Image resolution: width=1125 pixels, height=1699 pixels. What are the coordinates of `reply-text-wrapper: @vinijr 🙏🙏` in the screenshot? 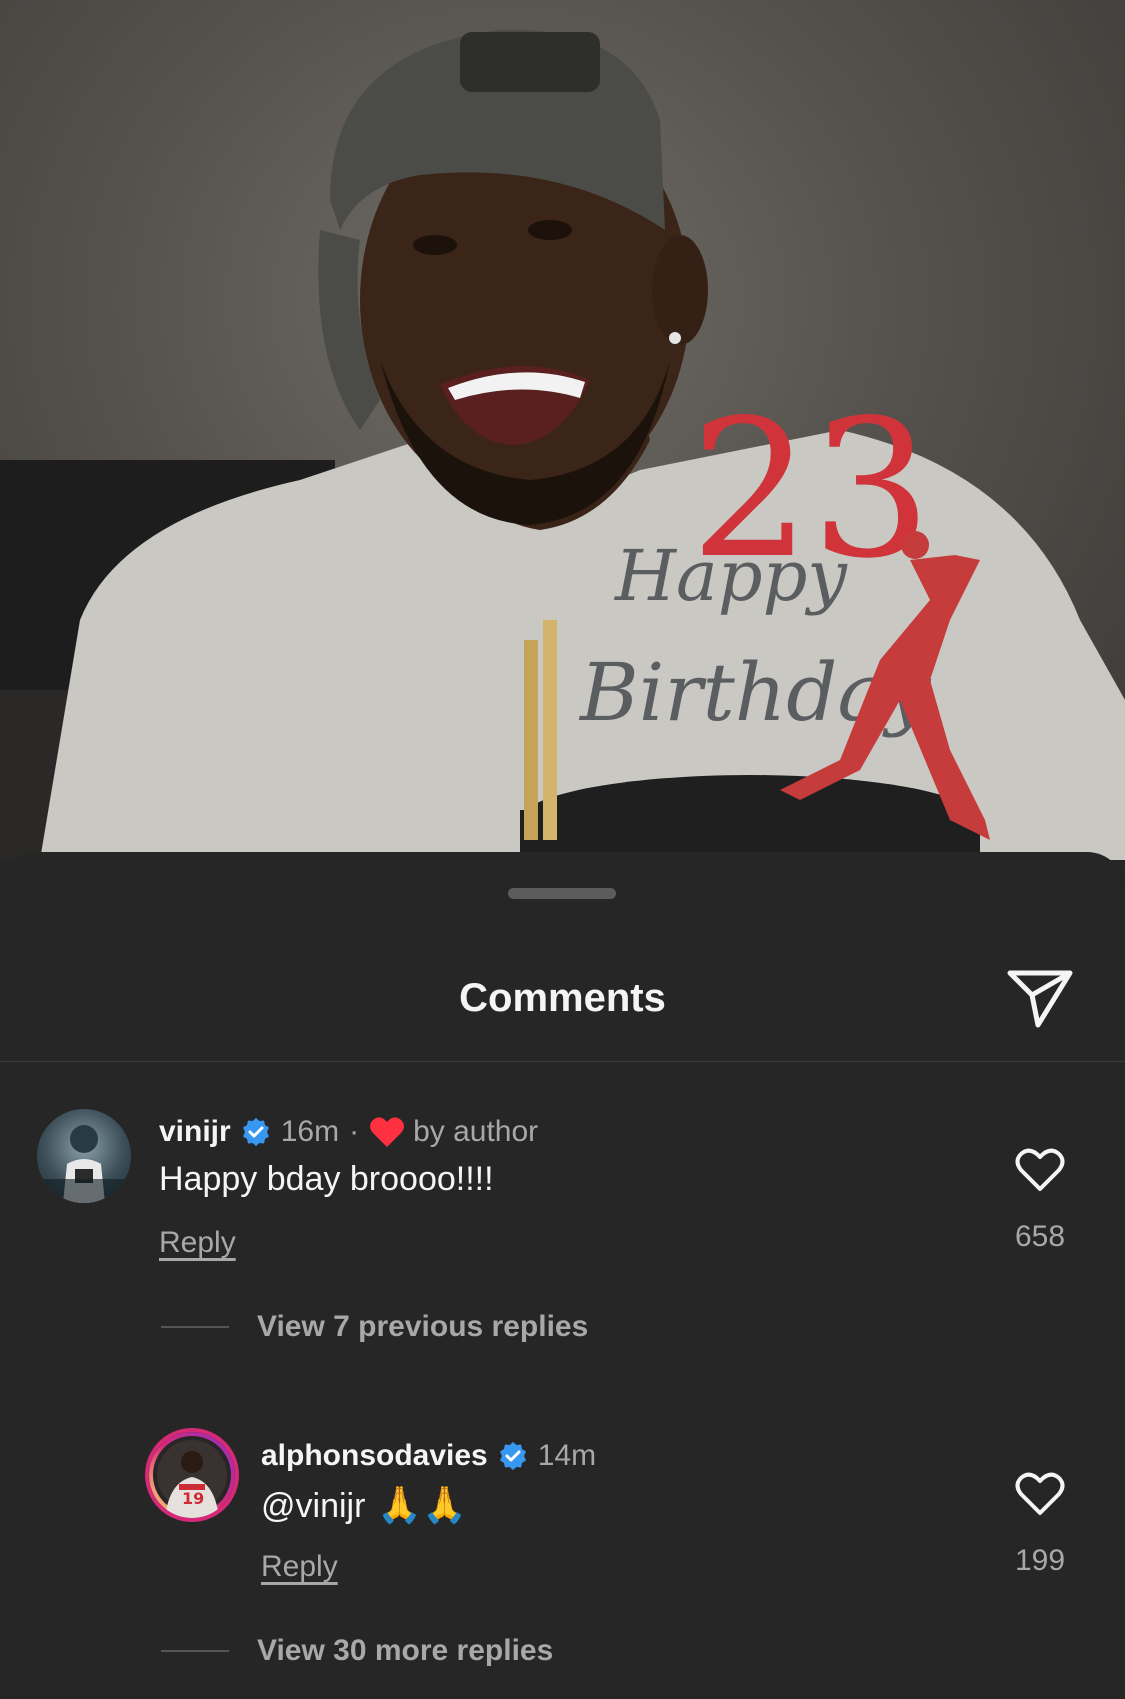 It's located at (364, 1505).